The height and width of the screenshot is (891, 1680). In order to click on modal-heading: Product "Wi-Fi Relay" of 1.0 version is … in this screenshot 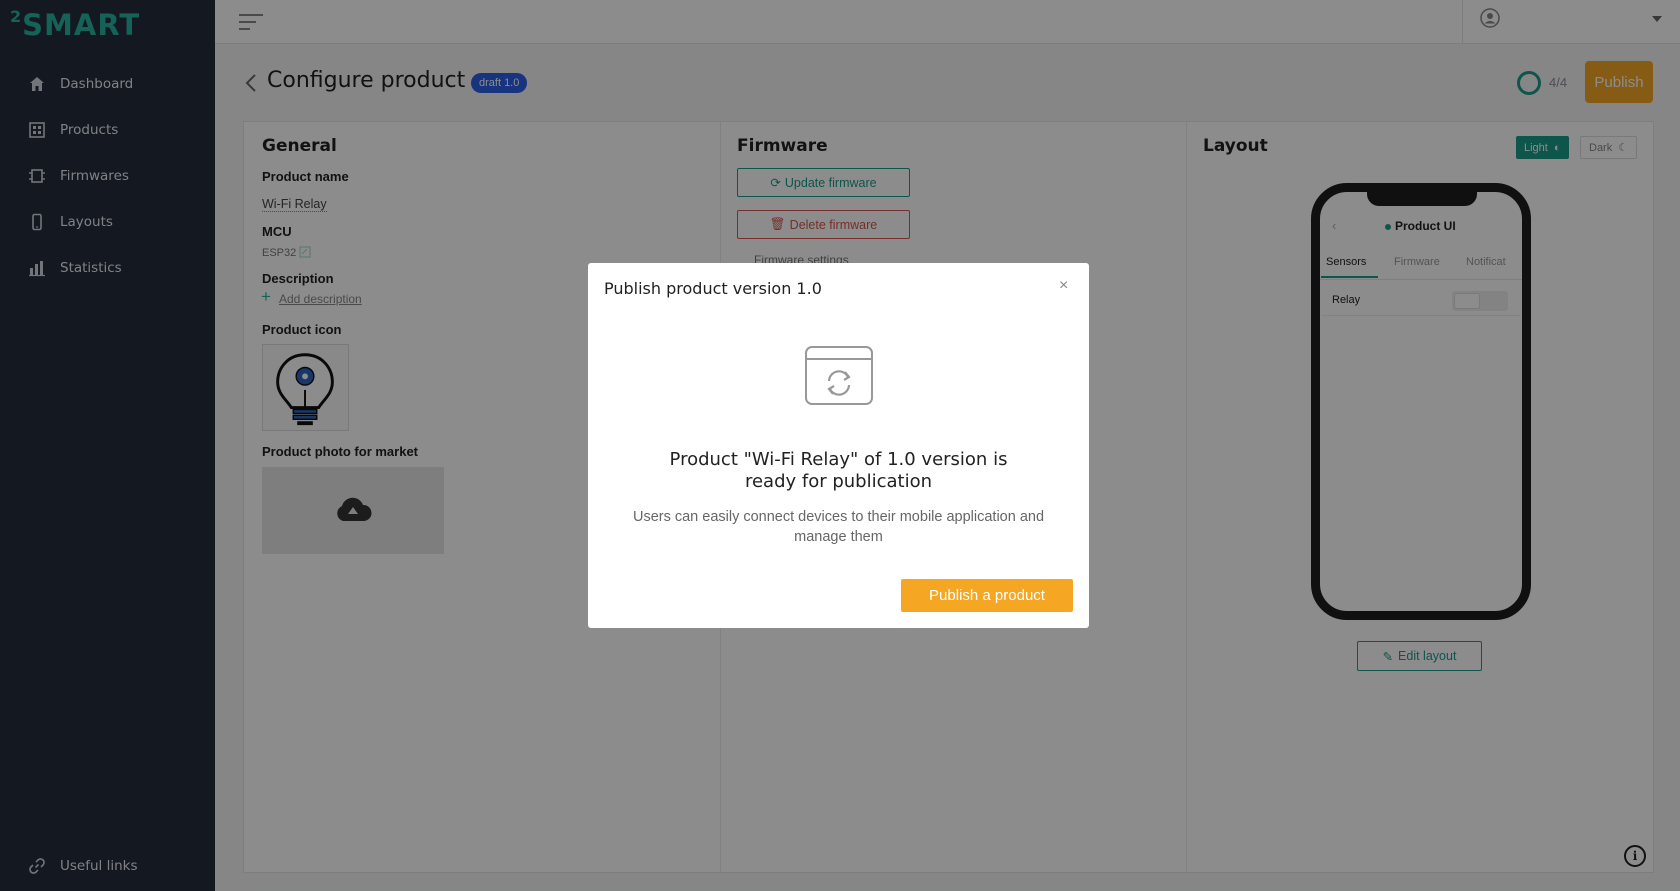, I will do `click(838, 470)`.